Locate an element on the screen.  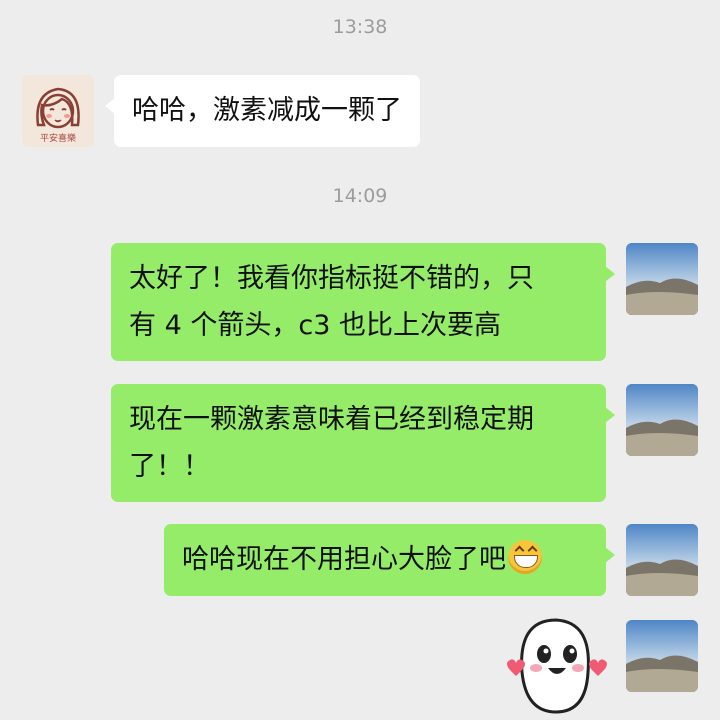
message-text-line: 了！！ is located at coordinates (169, 466).